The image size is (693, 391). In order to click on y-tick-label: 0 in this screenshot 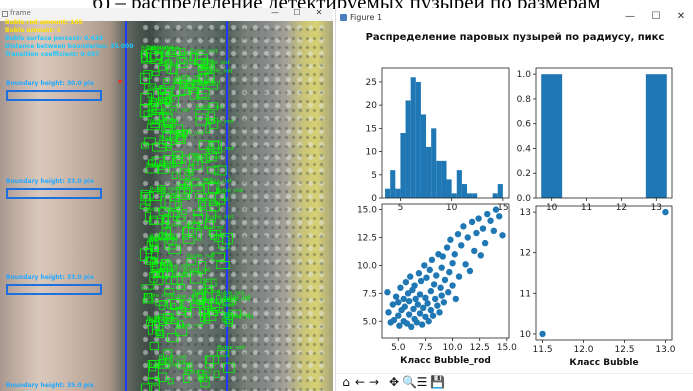, I will do `click(374, 199)`.